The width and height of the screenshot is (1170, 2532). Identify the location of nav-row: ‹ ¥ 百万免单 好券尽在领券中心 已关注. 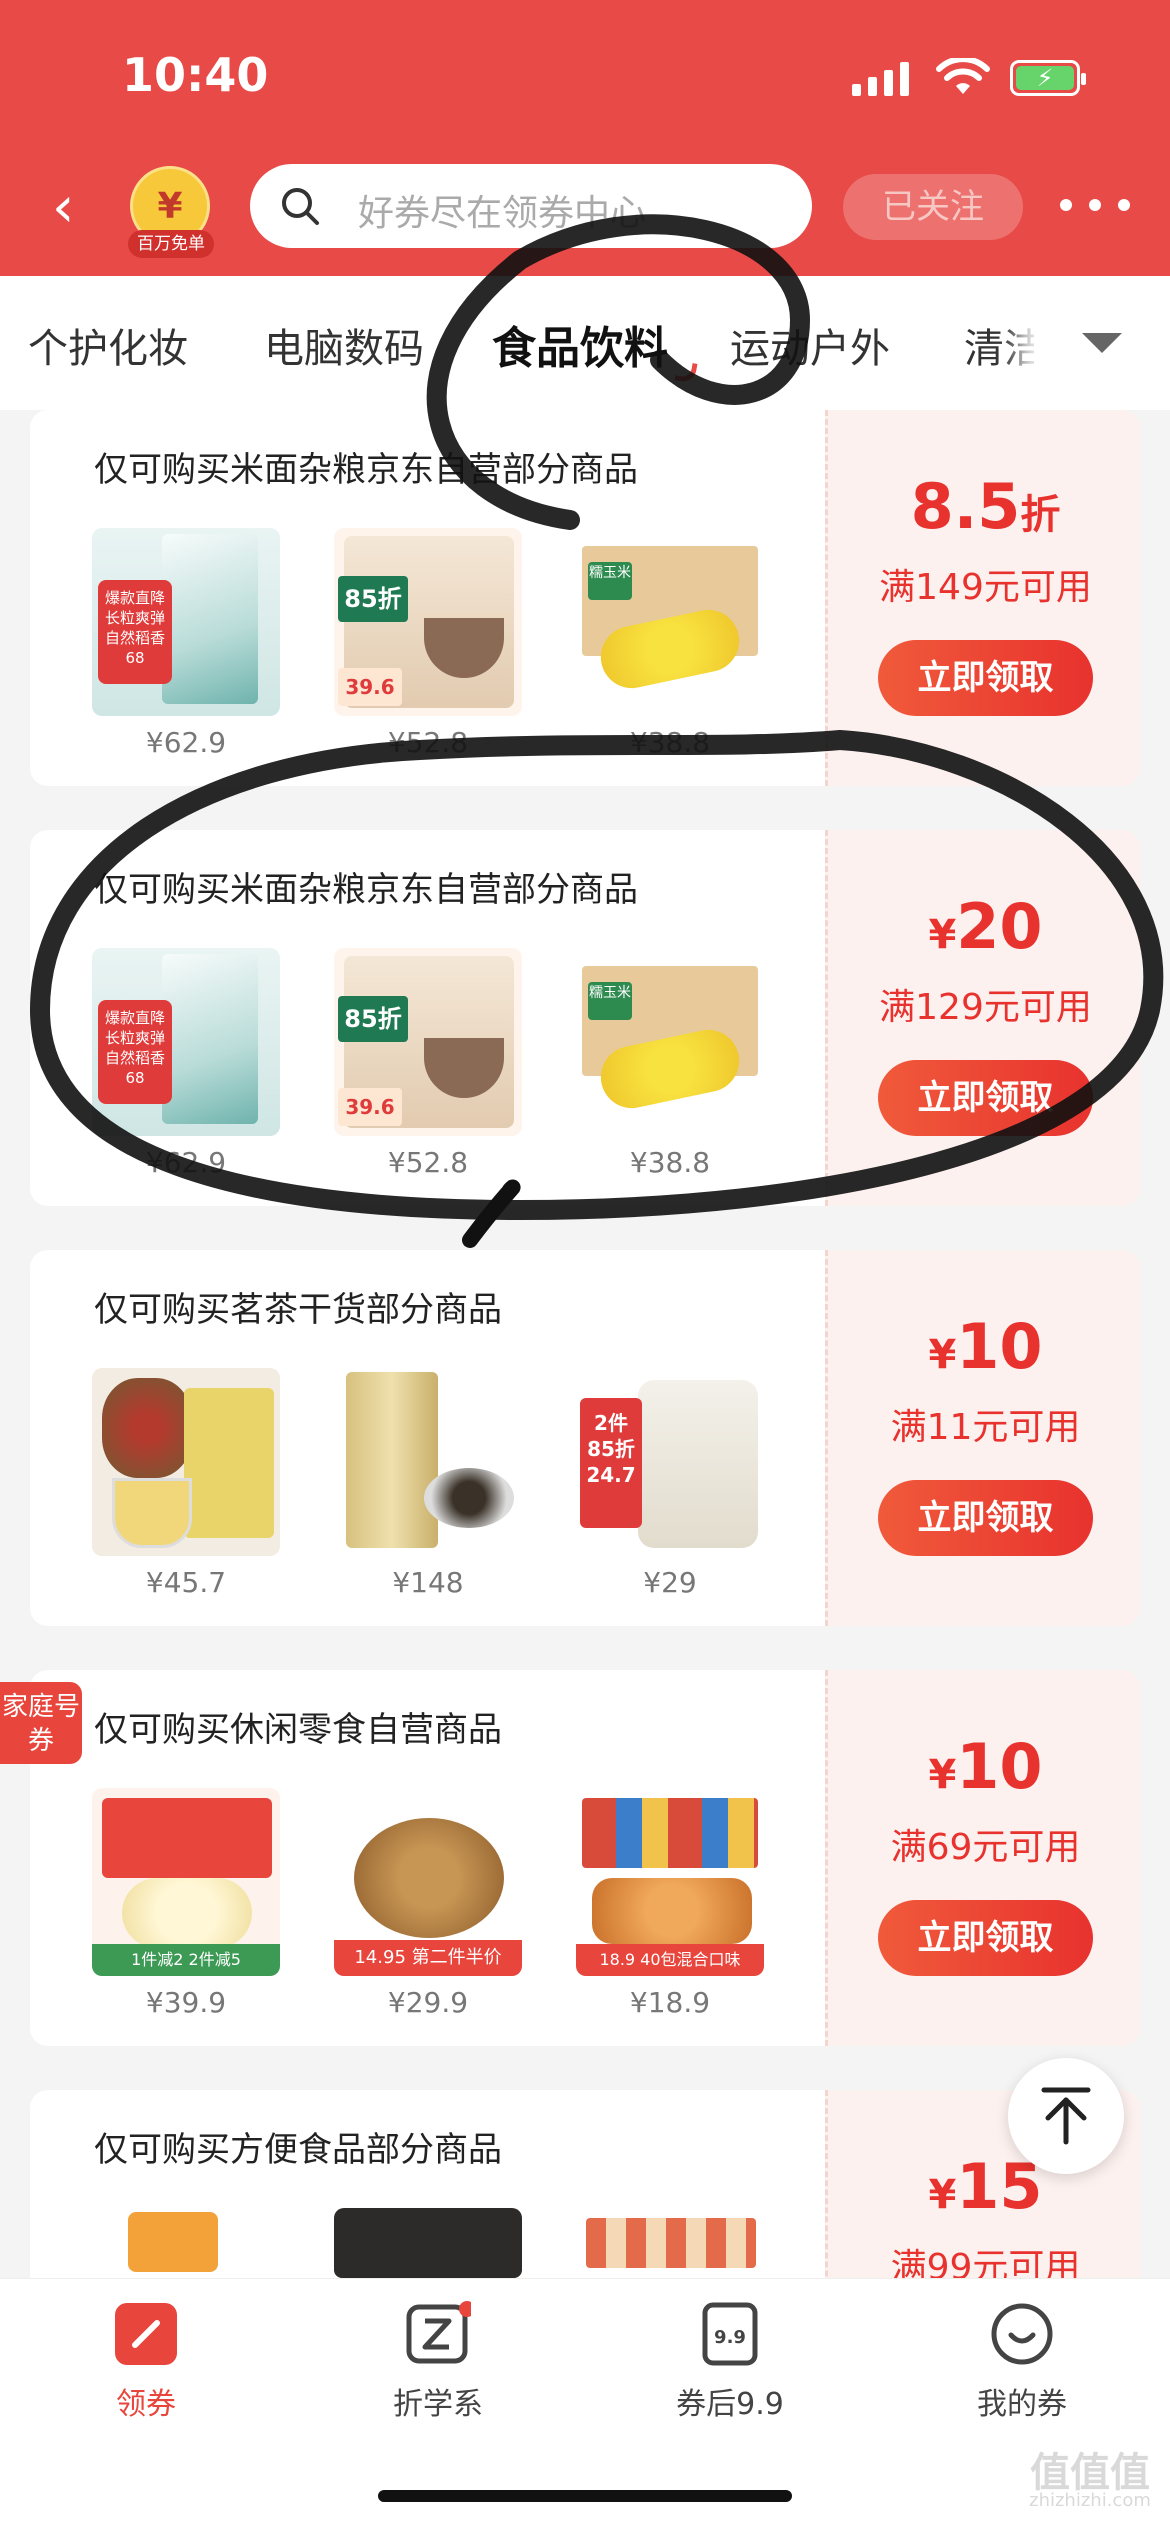
(585, 210).